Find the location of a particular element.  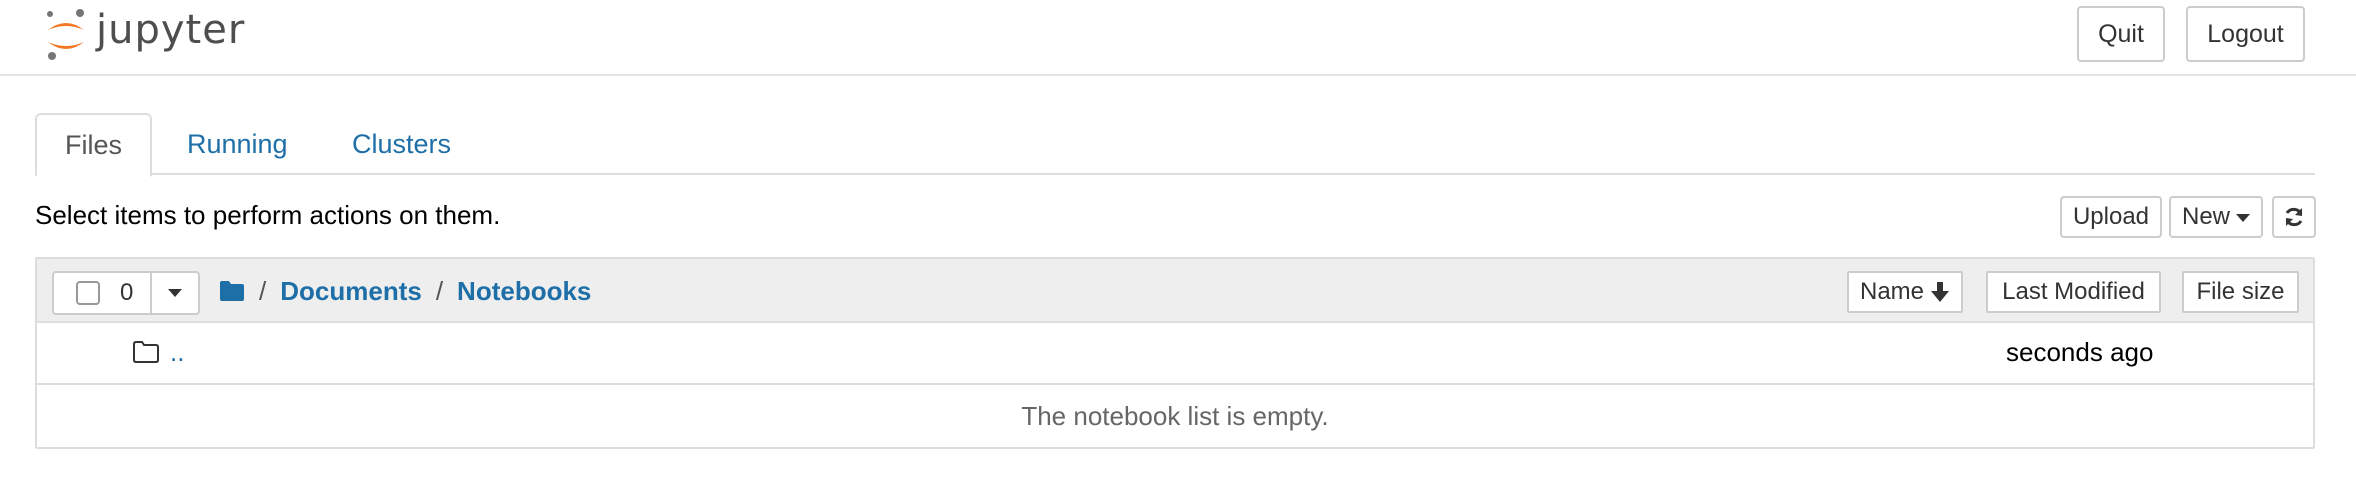

refresh-button is located at coordinates (2294, 217).